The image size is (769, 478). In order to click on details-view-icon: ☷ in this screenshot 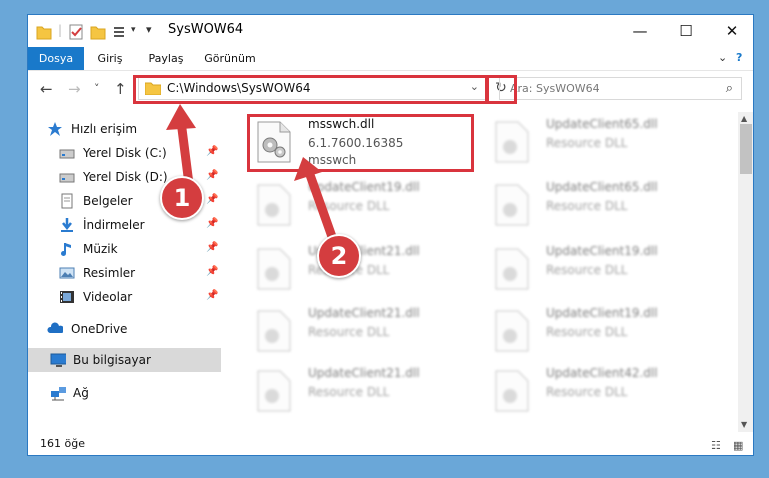, I will do `click(716, 445)`.